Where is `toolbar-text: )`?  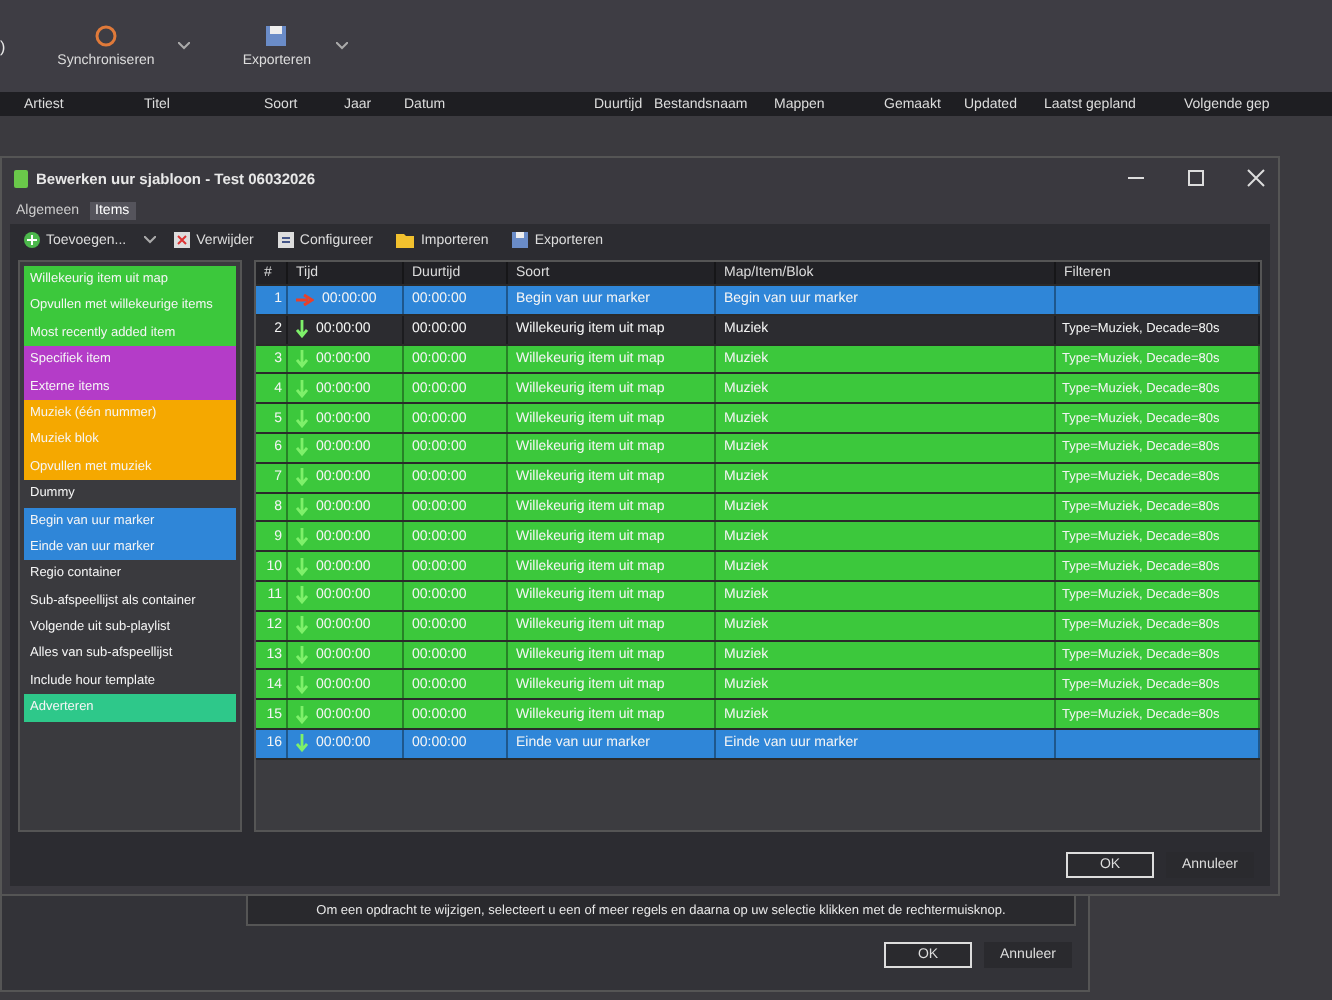
toolbar-text: ) is located at coordinates (3, 46).